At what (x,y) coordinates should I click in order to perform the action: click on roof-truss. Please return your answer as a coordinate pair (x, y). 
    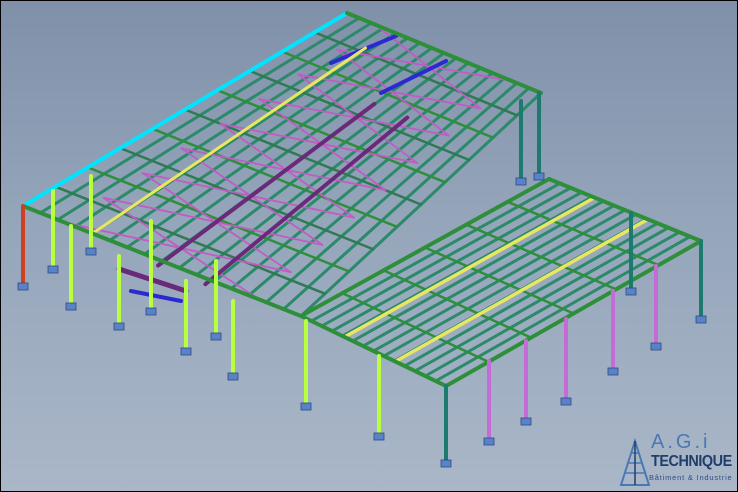
    Looking at the image, I should click on (306, 201).